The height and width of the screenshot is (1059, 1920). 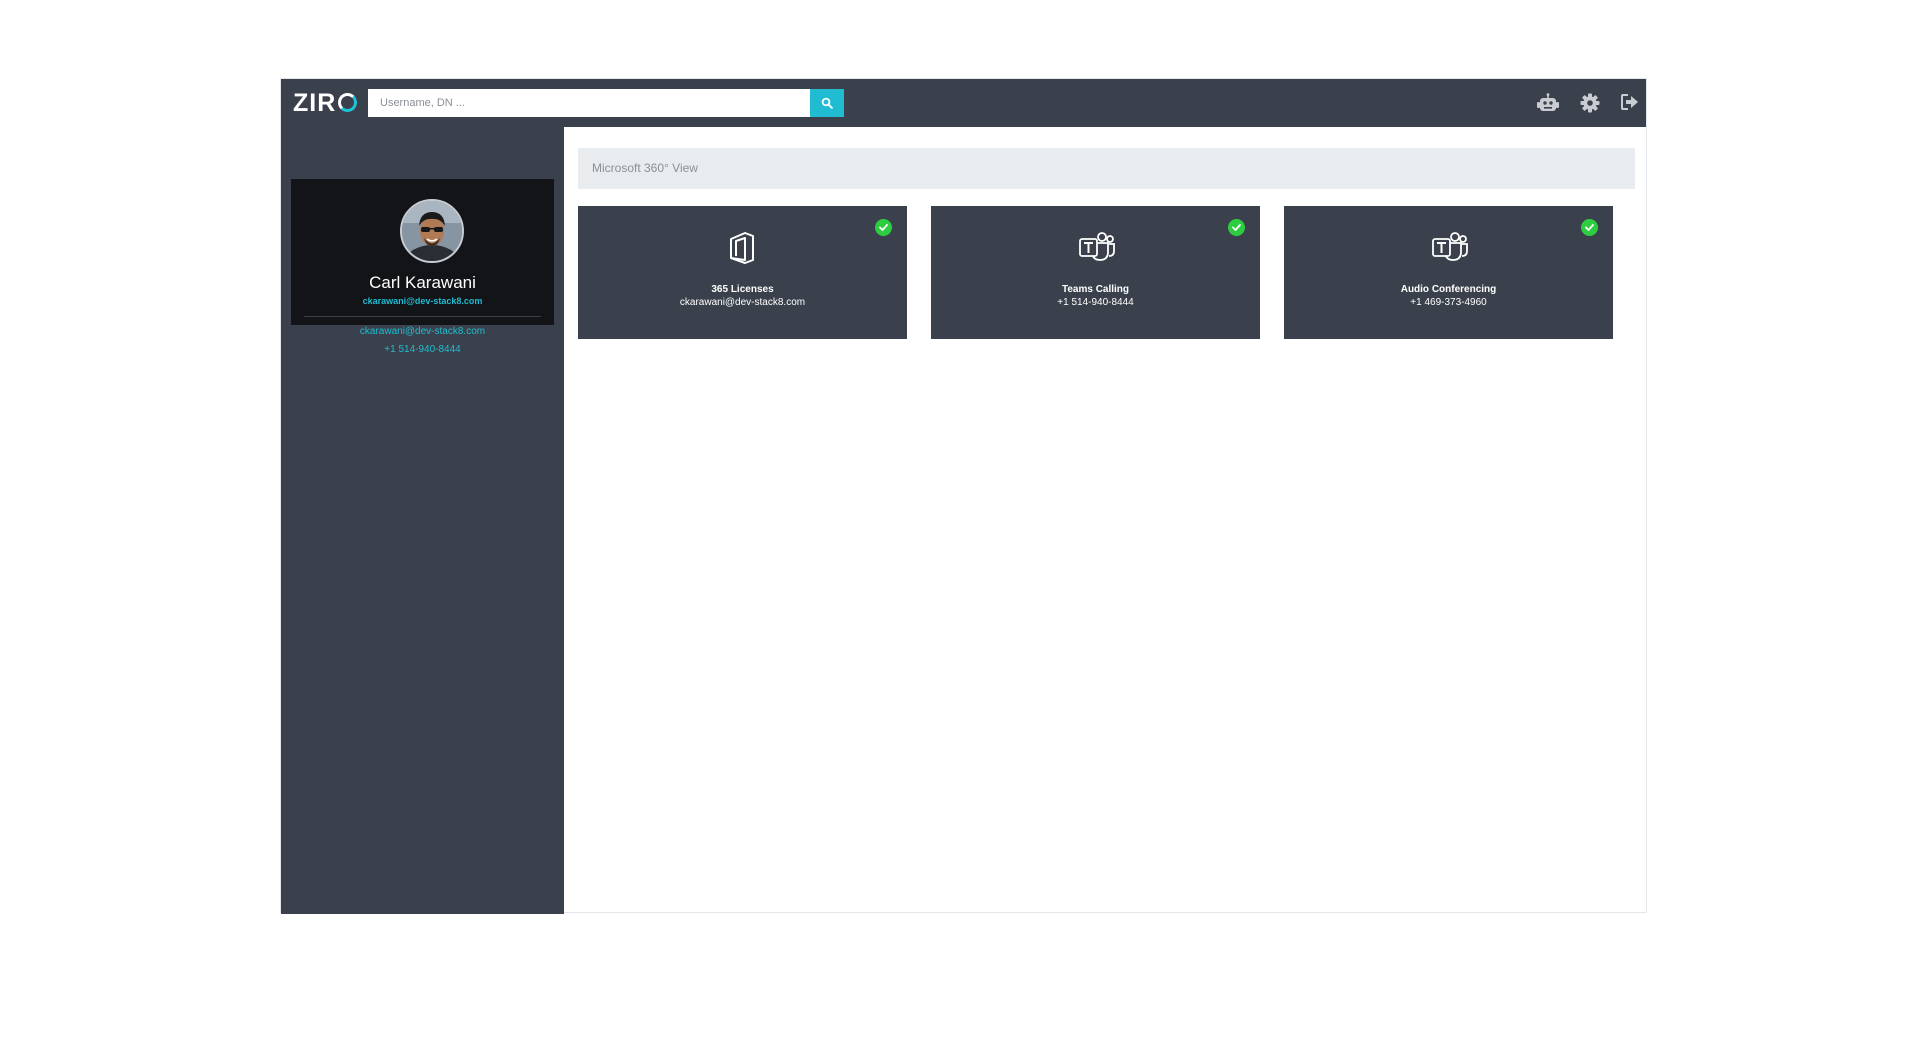 I want to click on robot-button, so click(x=1548, y=103).